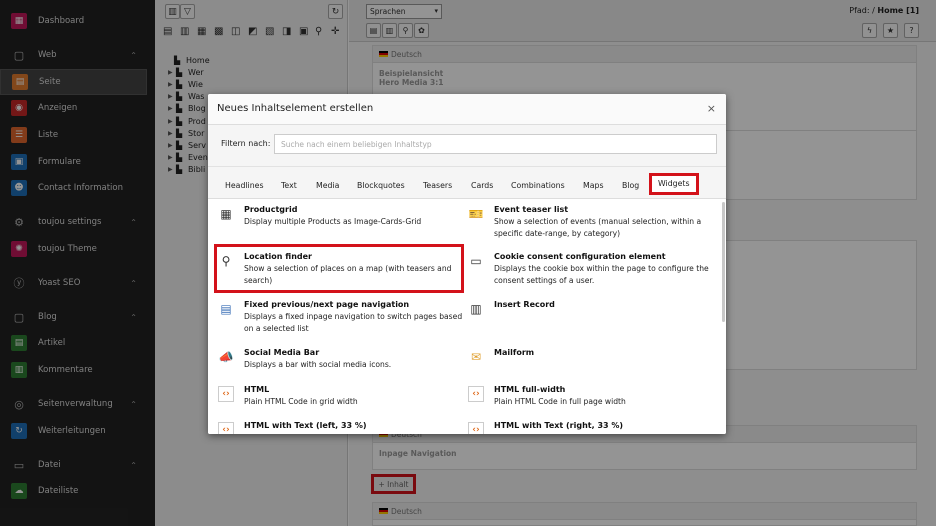 The width and height of the screenshot is (936, 526). What do you see at coordinates (327, 185) in the screenshot?
I see `tab-media: Media` at bounding box center [327, 185].